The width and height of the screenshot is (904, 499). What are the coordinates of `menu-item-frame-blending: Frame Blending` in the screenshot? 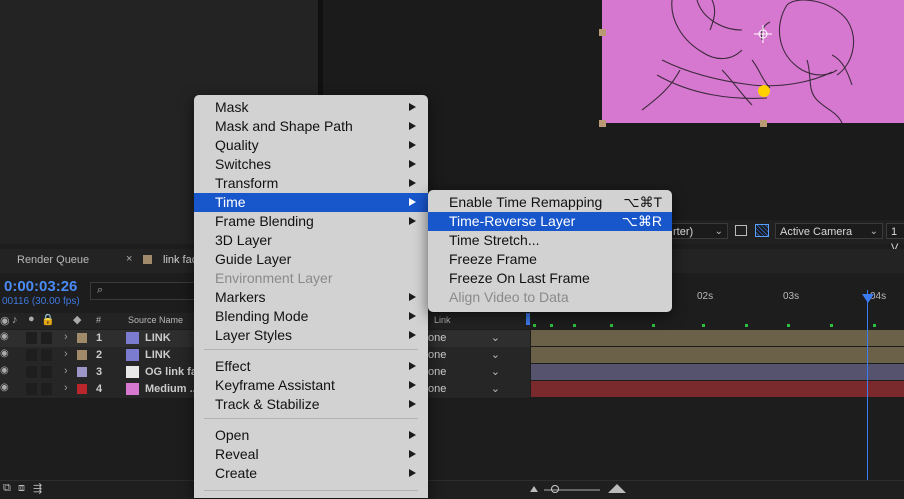 It's located at (311, 221).